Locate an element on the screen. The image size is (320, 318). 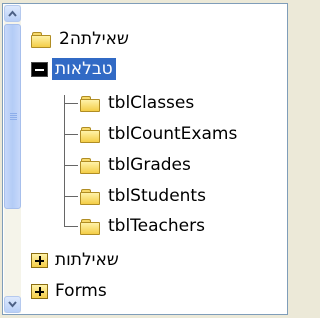
scroll-up-button is located at coordinates (12, 13).